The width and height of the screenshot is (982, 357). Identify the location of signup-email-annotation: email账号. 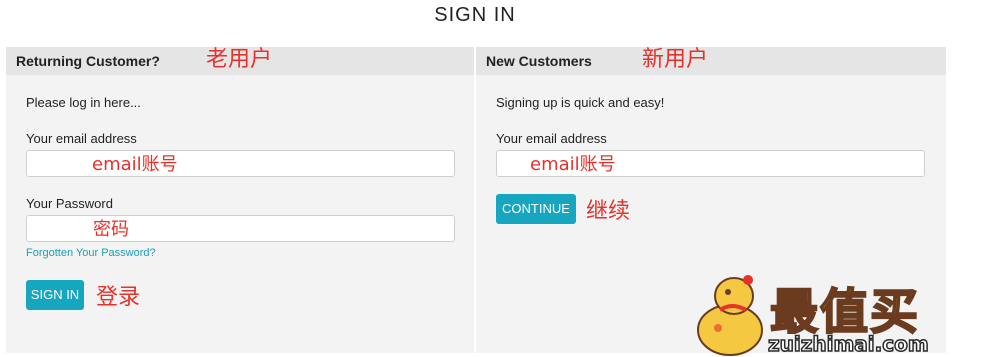
(573, 164).